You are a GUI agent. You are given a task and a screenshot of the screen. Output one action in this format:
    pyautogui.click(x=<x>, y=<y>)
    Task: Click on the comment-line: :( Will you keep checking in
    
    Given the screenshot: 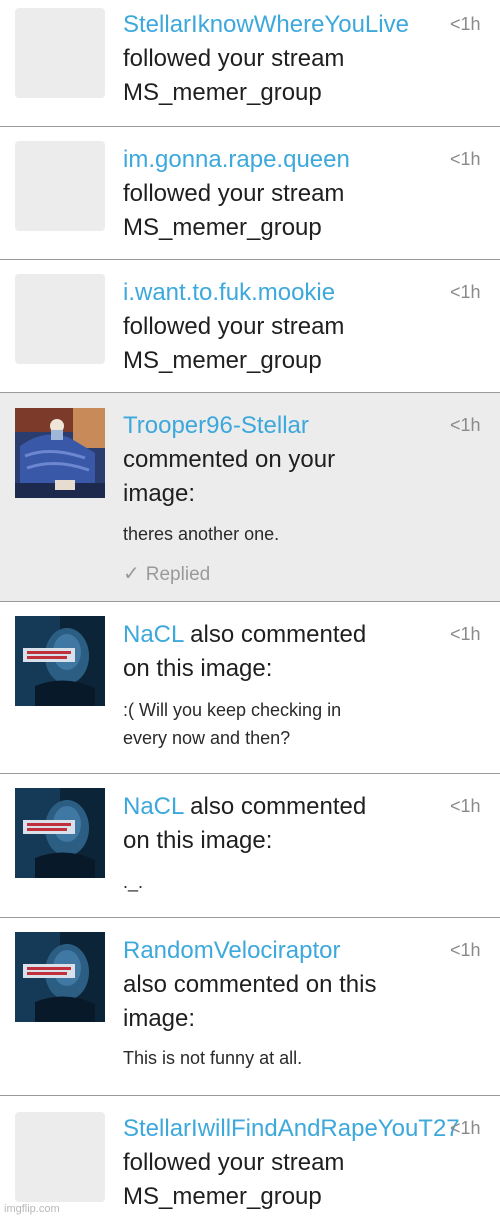 What is the action you would take?
    pyautogui.click(x=232, y=710)
    